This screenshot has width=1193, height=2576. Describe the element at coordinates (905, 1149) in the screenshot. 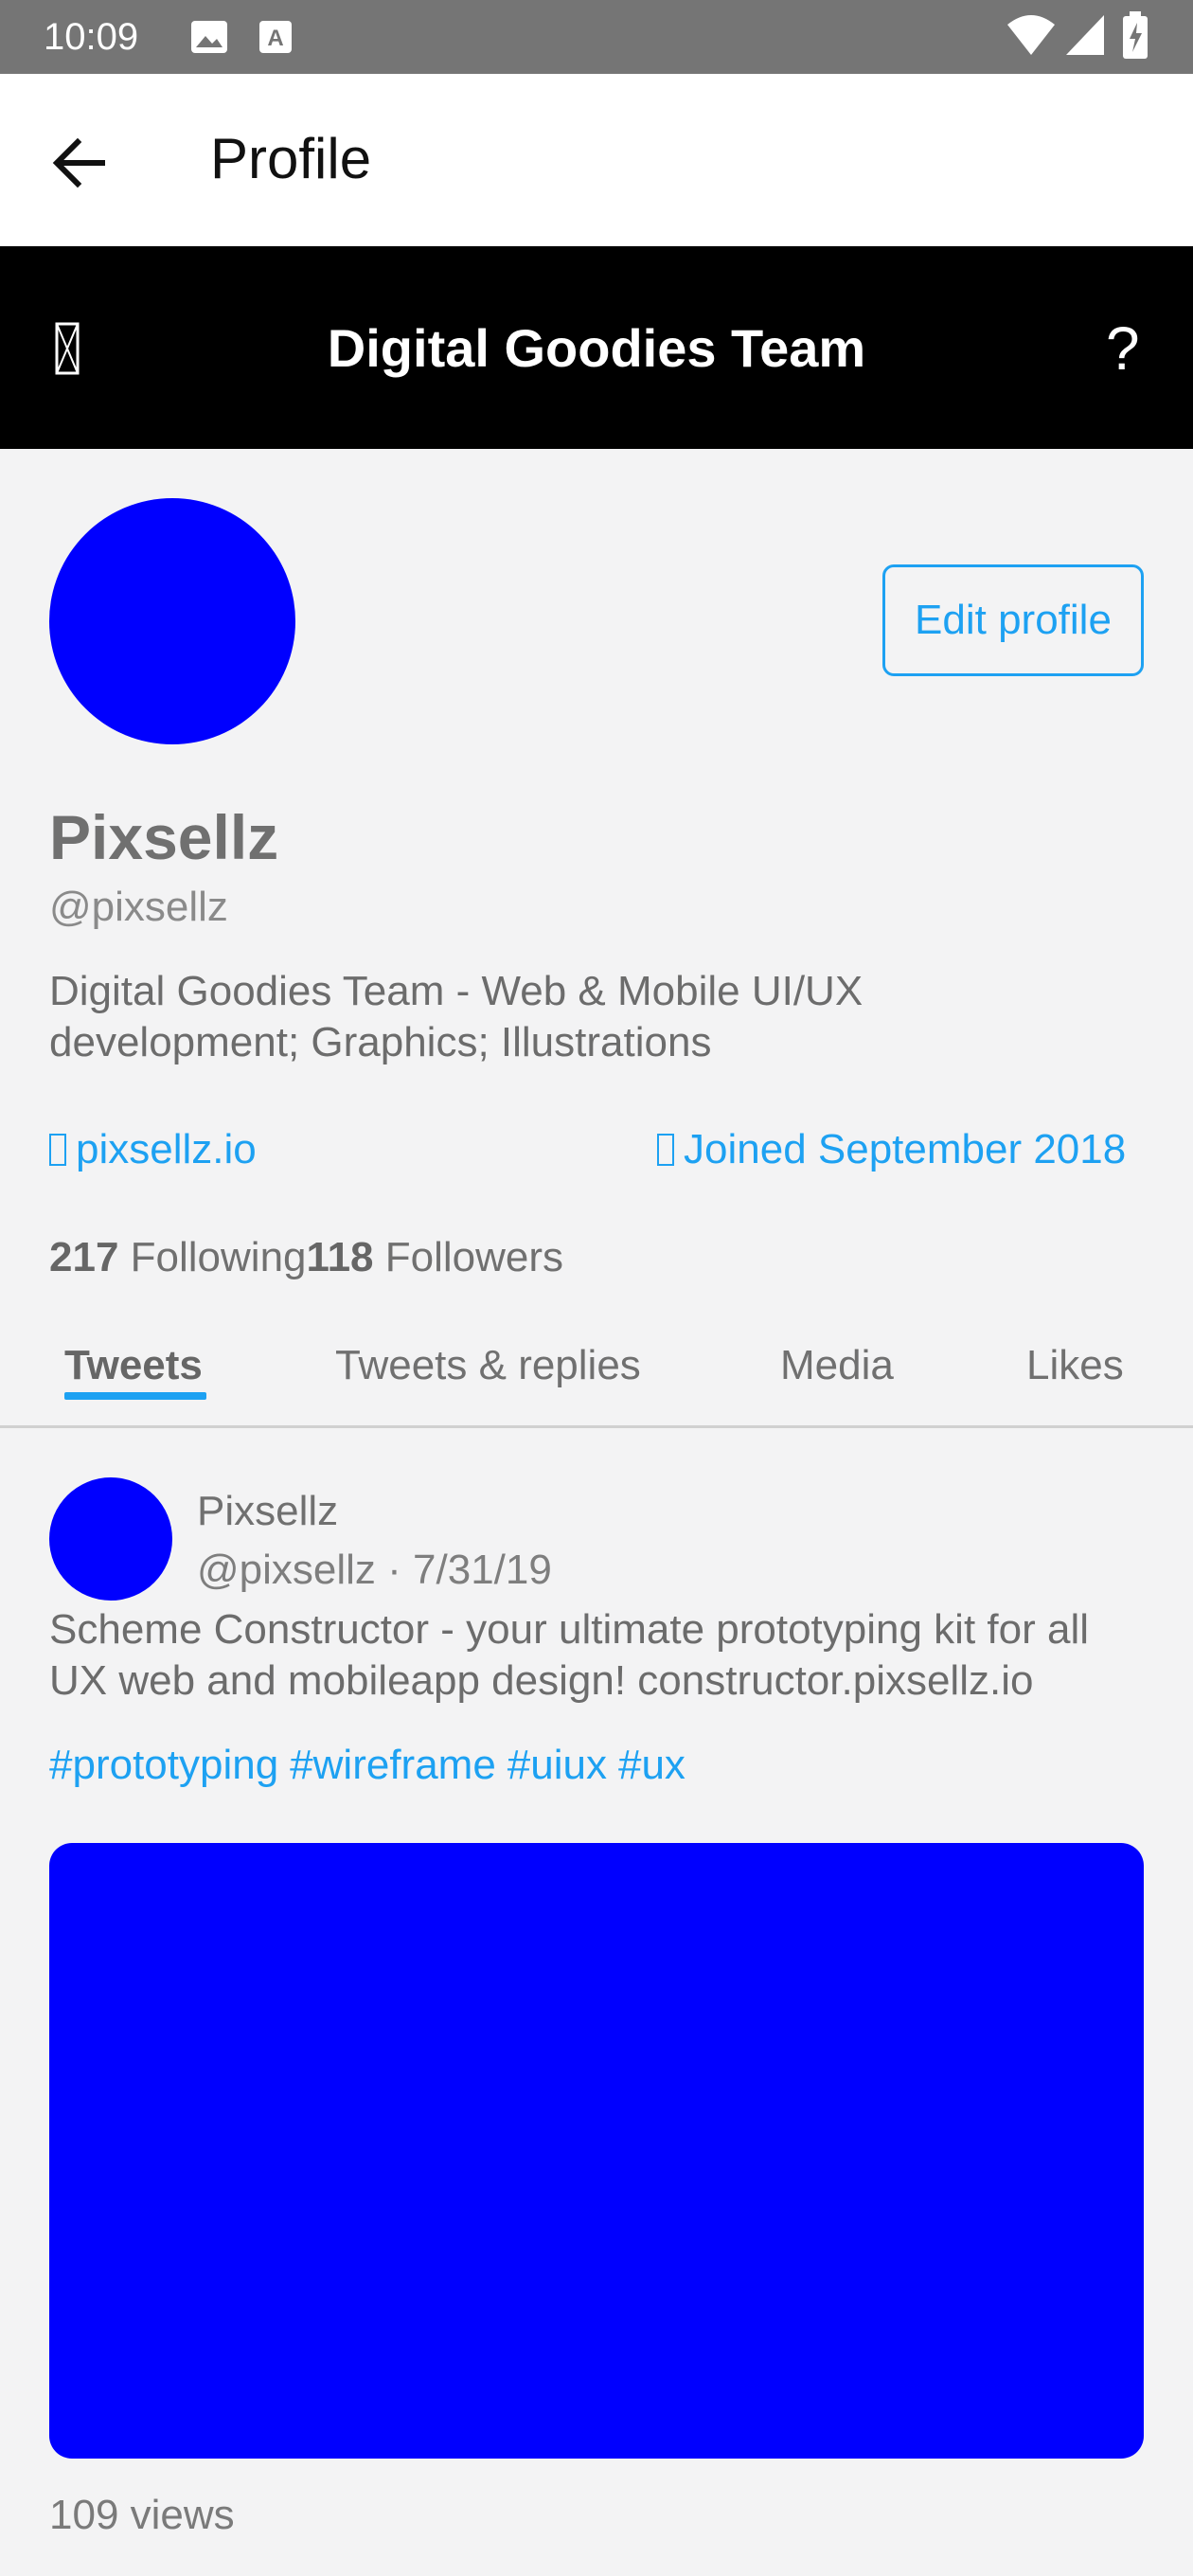

I see `joined-label: Joined September 2018` at that location.